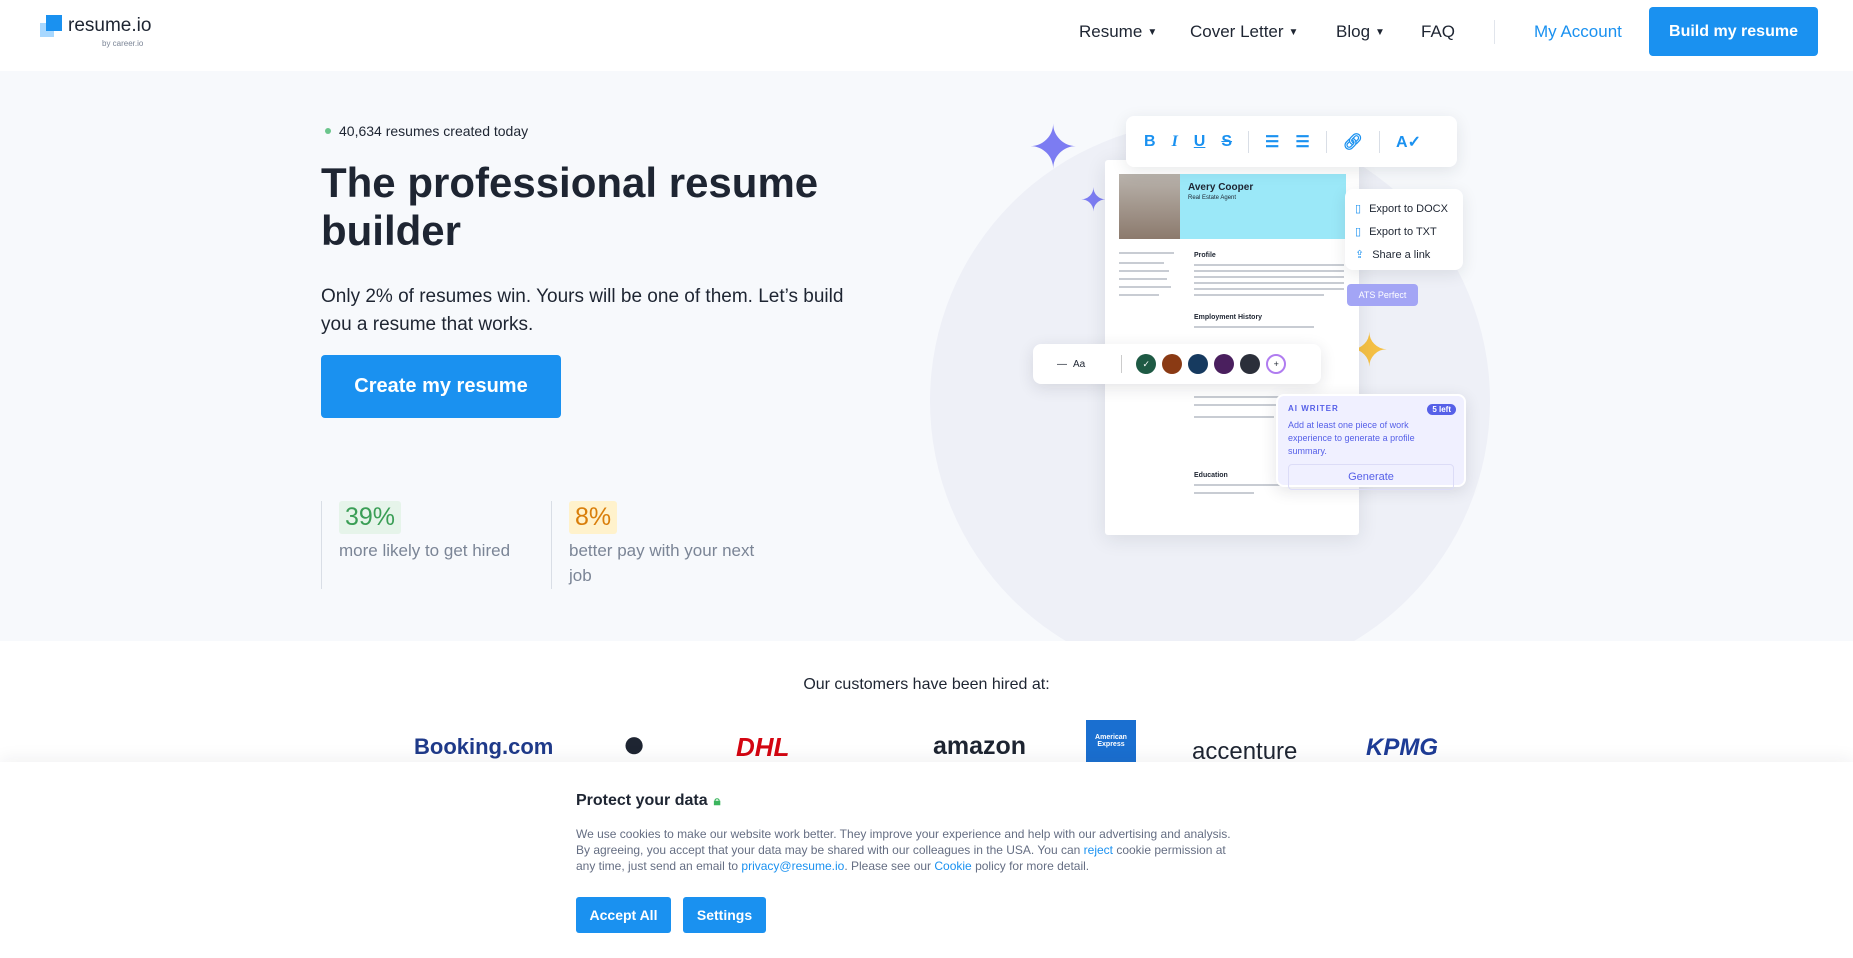 The width and height of the screenshot is (1853, 958). I want to click on add-color-icon: +, so click(1276, 364).